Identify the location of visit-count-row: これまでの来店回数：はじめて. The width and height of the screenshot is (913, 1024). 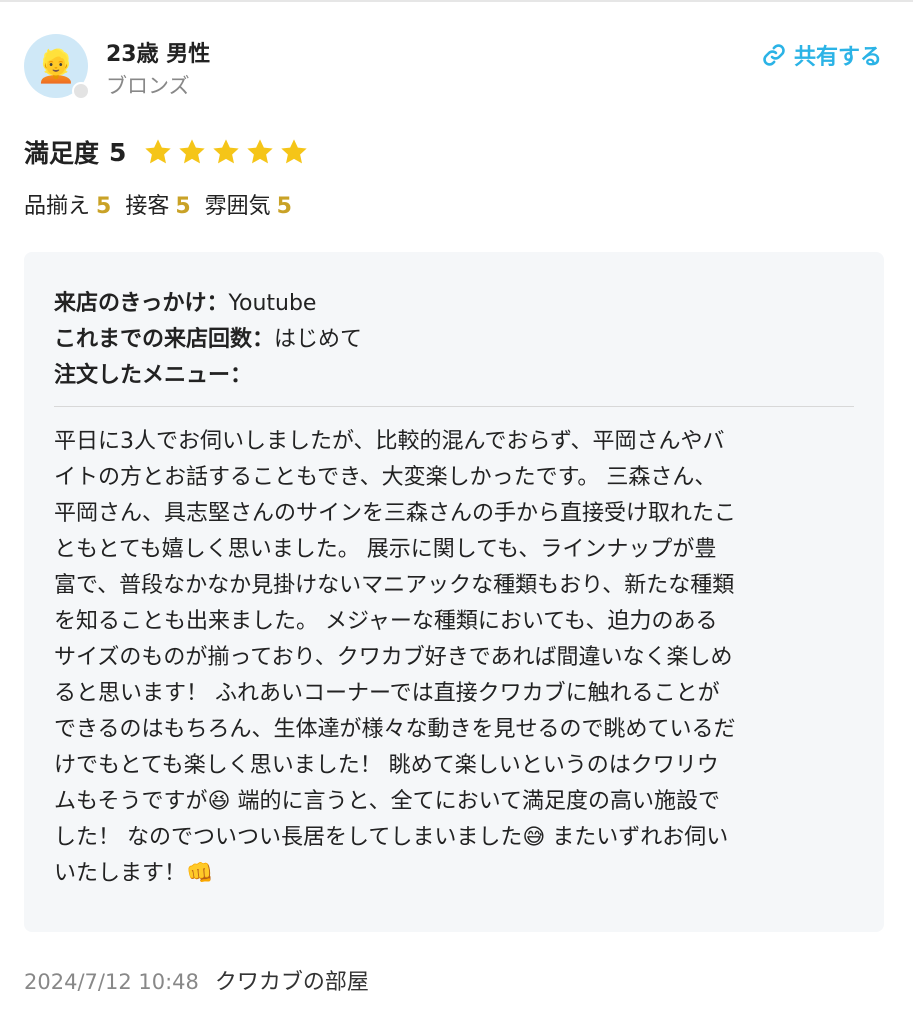
(208, 340).